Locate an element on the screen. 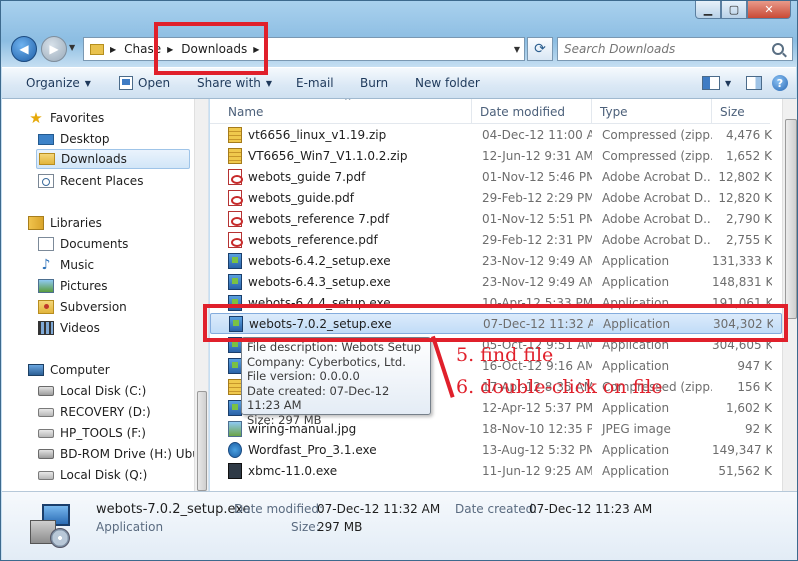  music-icon: ♪ is located at coordinates (46, 265).